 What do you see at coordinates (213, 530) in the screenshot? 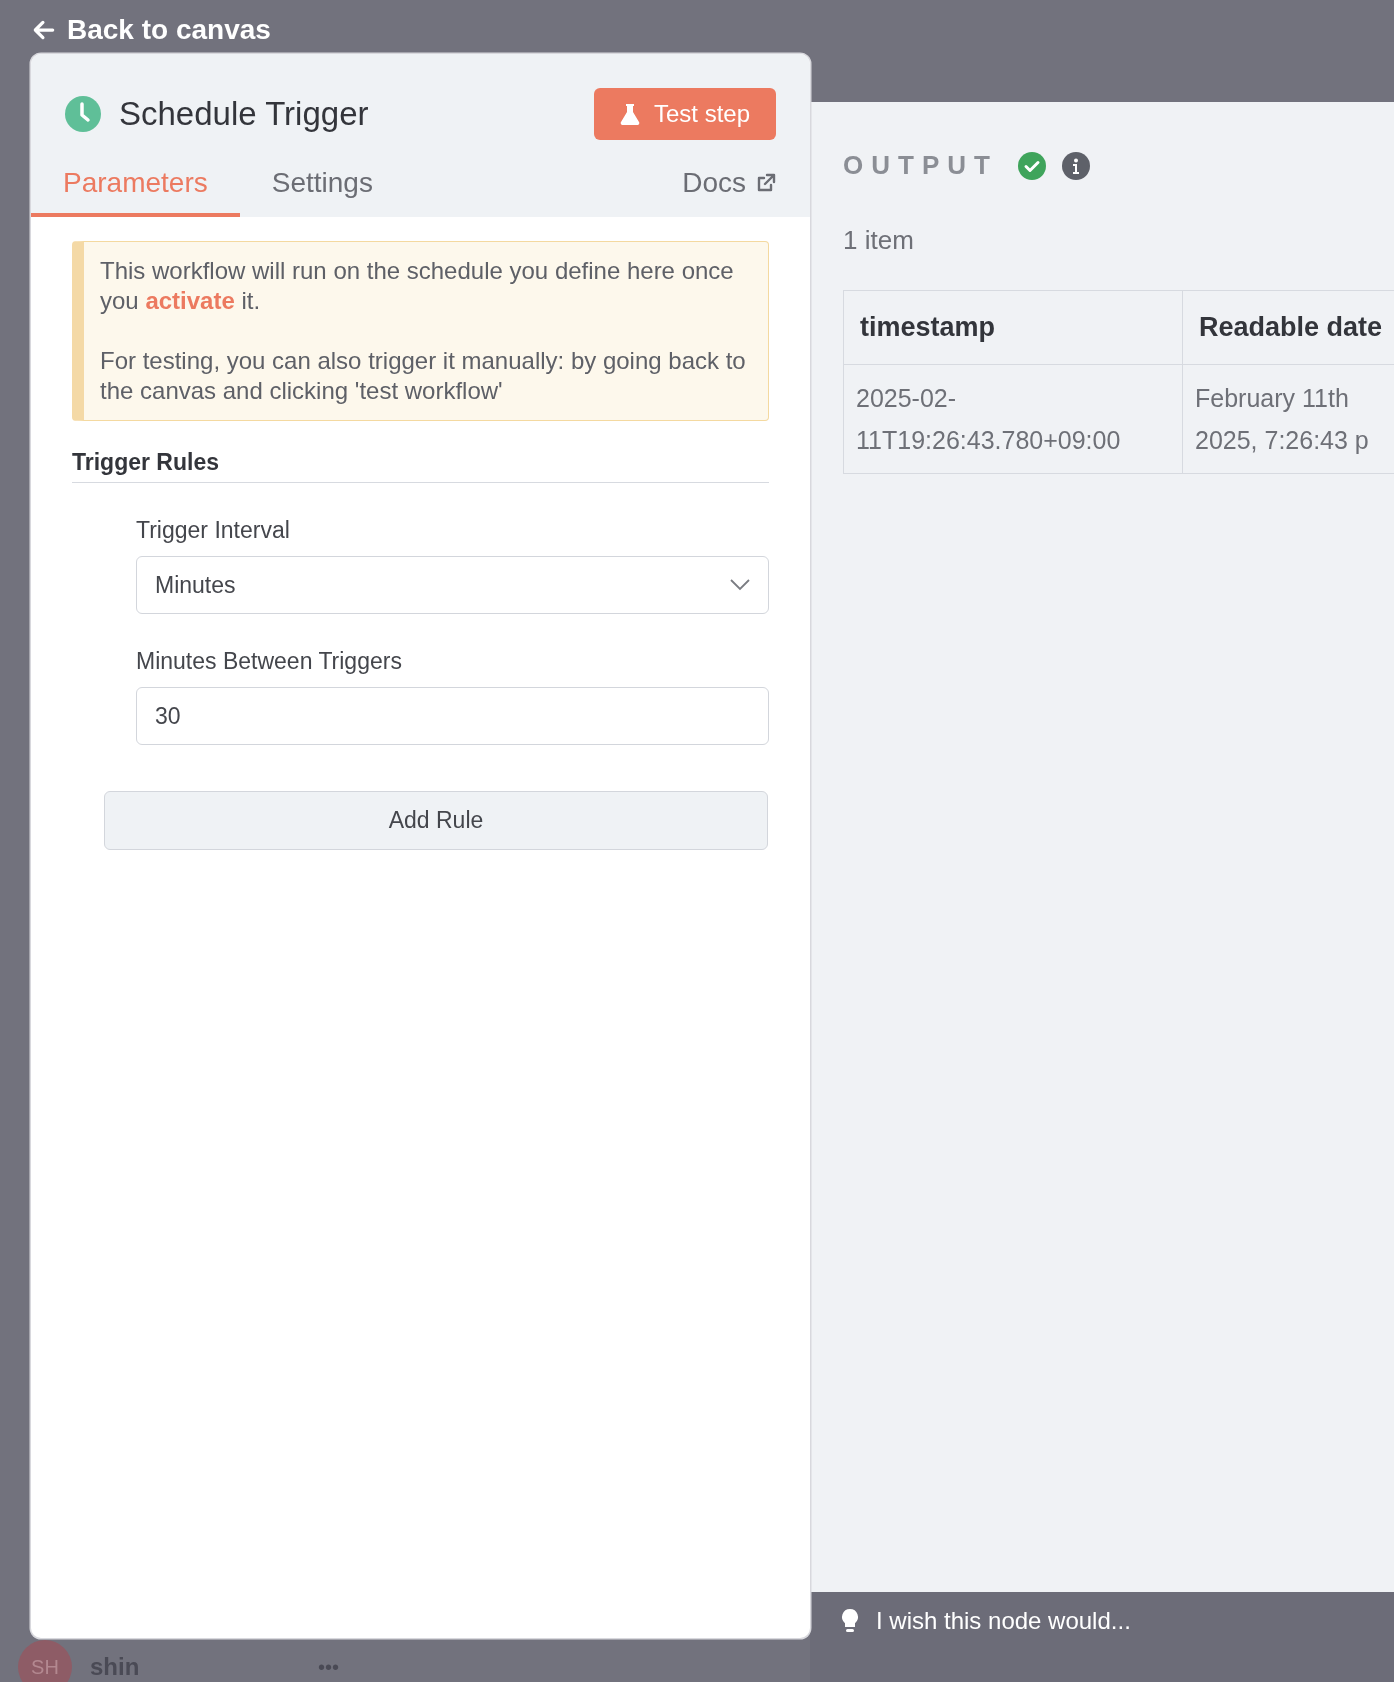
I see `field-label: Trigger Interval` at bounding box center [213, 530].